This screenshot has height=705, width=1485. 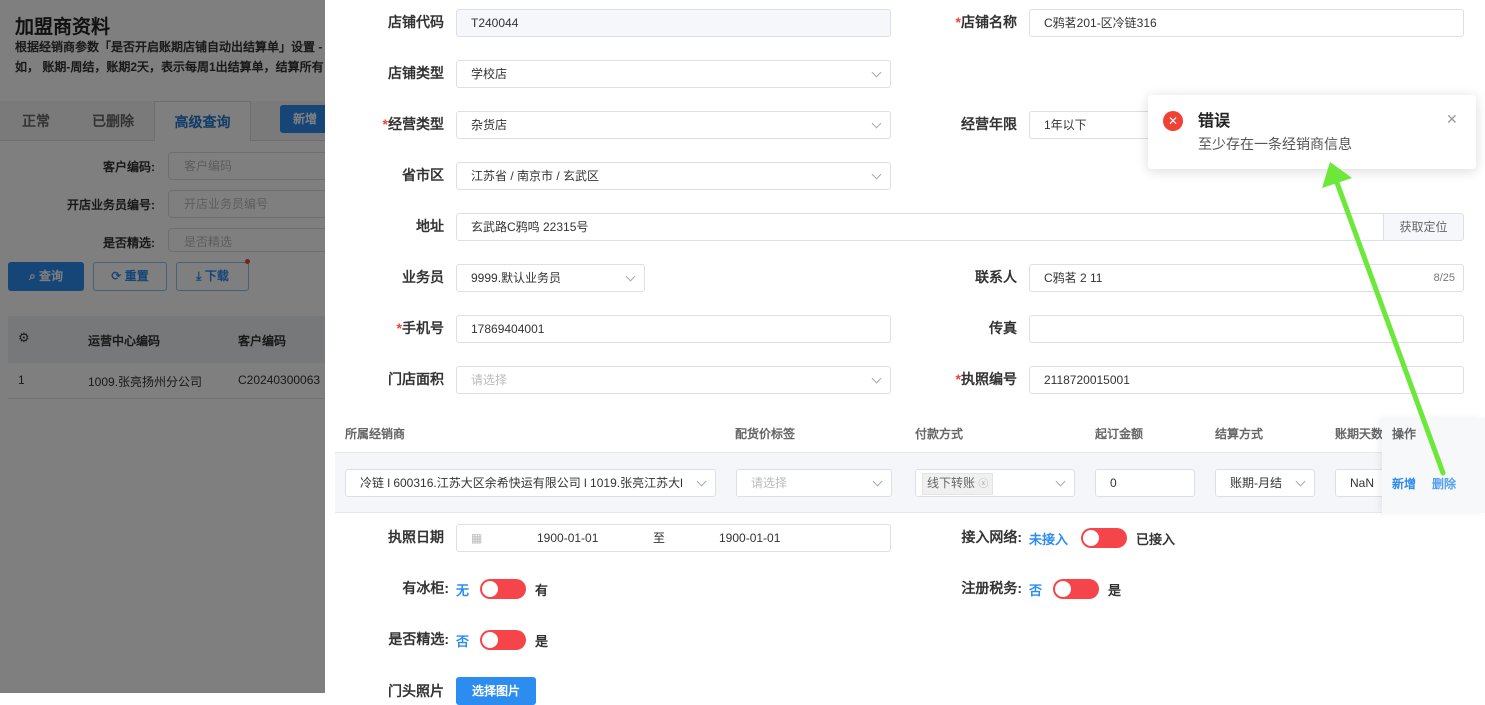 What do you see at coordinates (1214, 121) in the screenshot?
I see `notification-title: 错误` at bounding box center [1214, 121].